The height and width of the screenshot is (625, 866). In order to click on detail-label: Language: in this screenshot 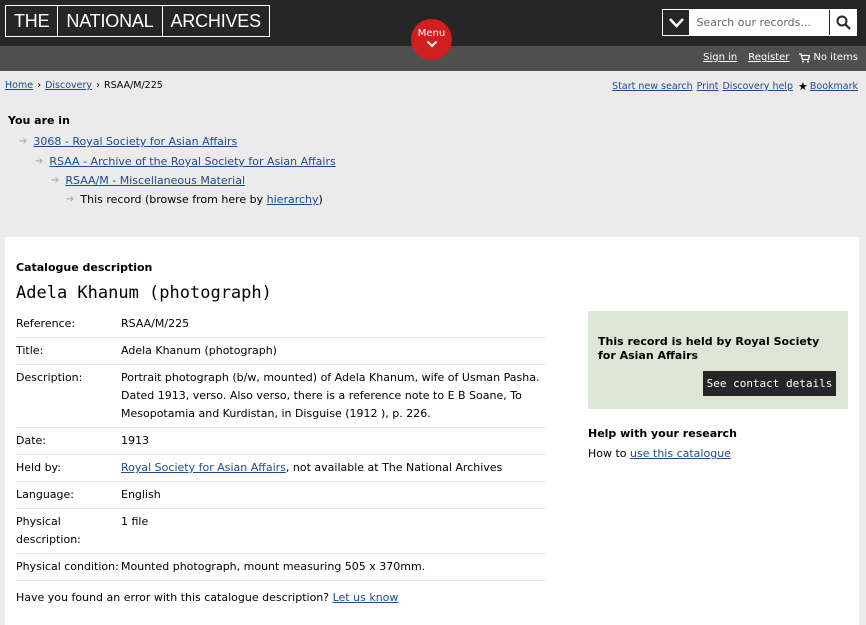, I will do `click(45, 494)`.